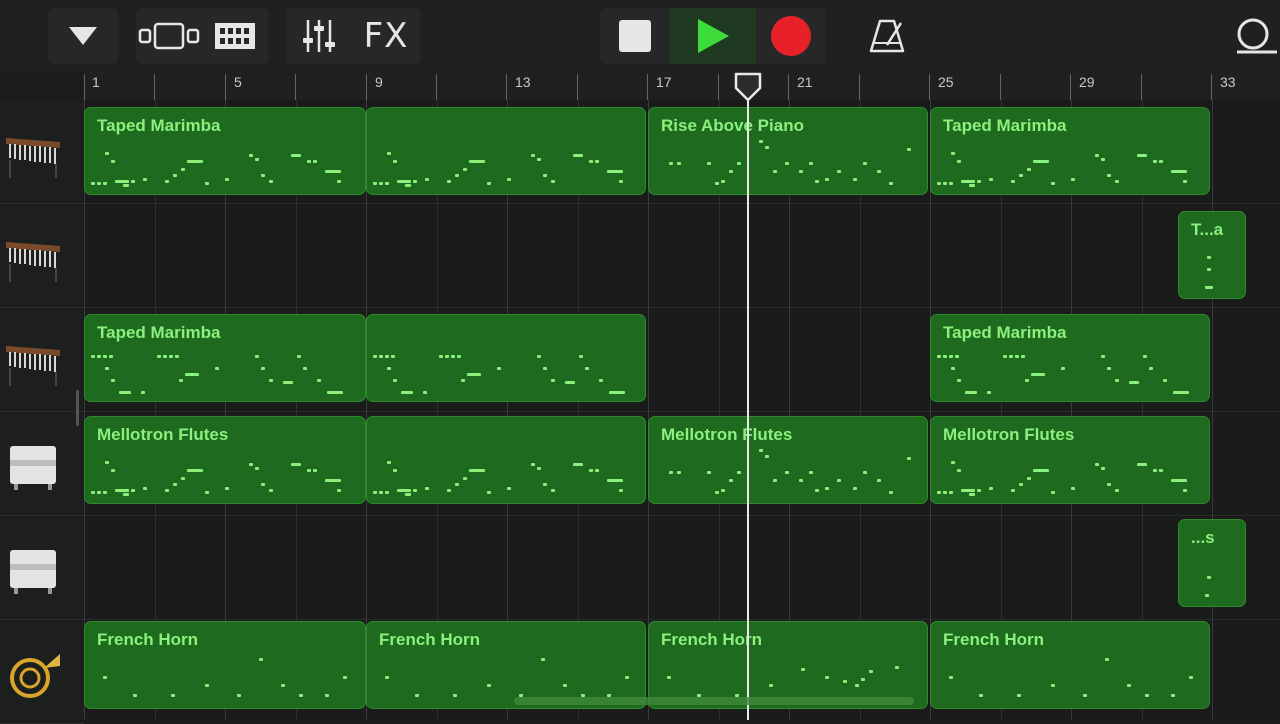 The image size is (1280, 724). Describe the element at coordinates (506, 460) in the screenshot. I see `region-mellotron-flutes-loop` at that location.